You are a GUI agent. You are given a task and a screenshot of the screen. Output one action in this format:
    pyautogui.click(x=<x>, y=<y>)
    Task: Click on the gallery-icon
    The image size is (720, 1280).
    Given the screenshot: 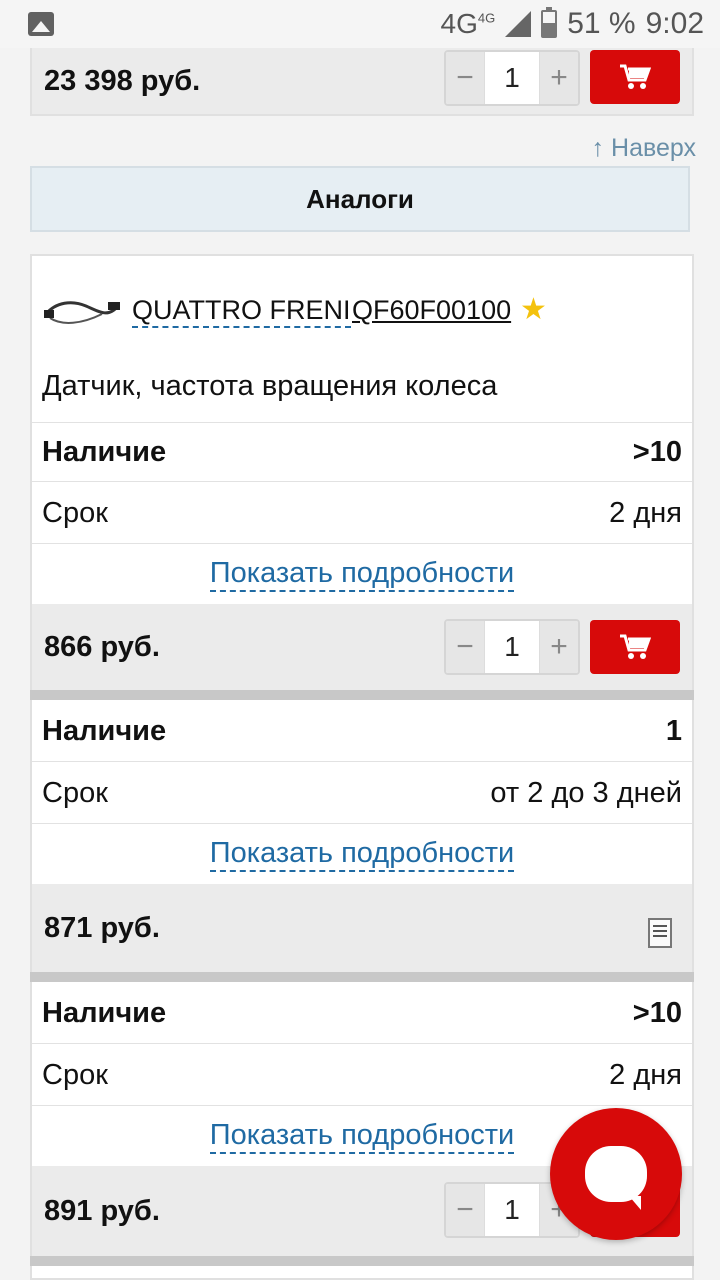 What is the action you would take?
    pyautogui.click(x=41, y=24)
    